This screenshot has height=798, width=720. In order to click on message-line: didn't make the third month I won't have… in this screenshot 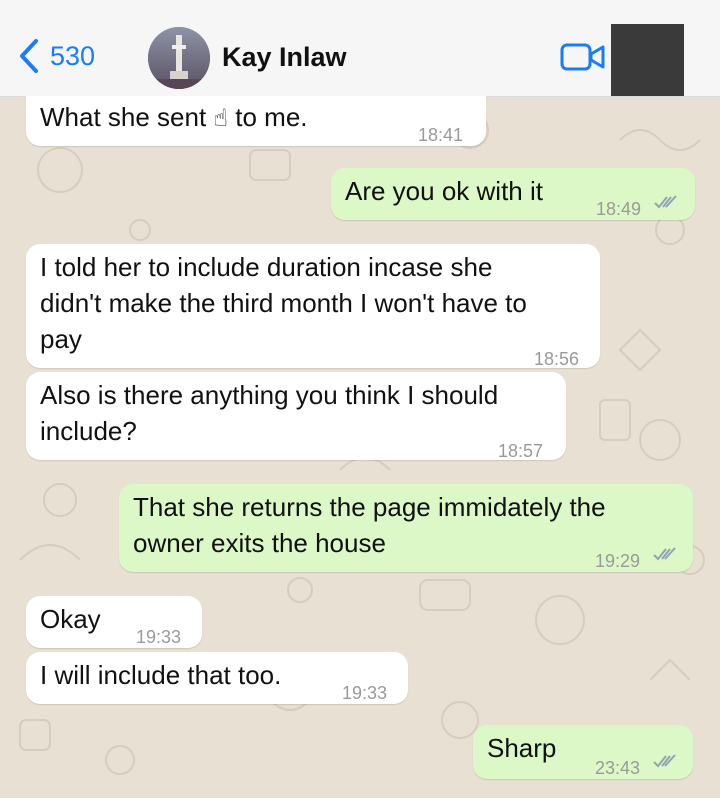, I will do `click(283, 303)`.